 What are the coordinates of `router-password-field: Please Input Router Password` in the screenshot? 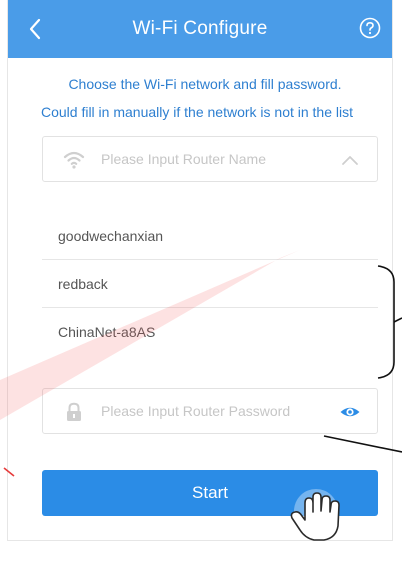 It's located at (210, 411).